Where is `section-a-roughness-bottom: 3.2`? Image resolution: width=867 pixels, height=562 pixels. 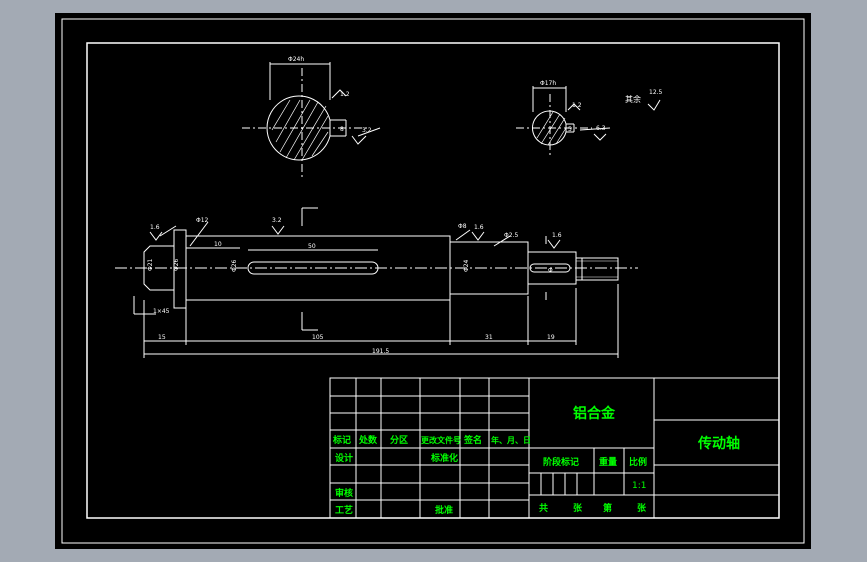 section-a-roughness-bottom: 3.2 is located at coordinates (367, 130).